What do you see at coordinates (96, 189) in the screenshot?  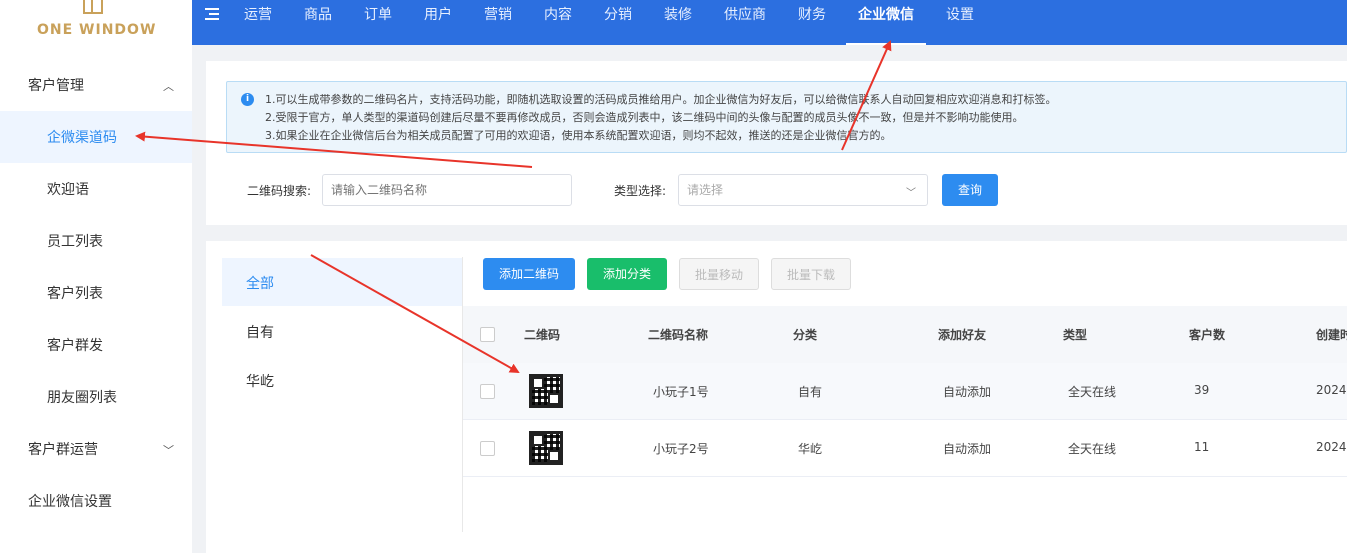 I see `sidebar-item-welcome: 欢迎语` at bounding box center [96, 189].